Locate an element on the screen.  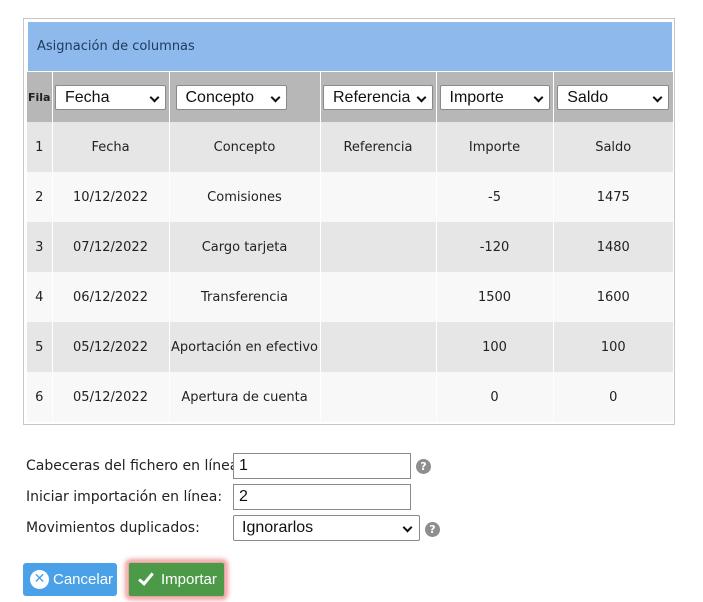
table-cell: 06/12/2022 is located at coordinates (111, 297).